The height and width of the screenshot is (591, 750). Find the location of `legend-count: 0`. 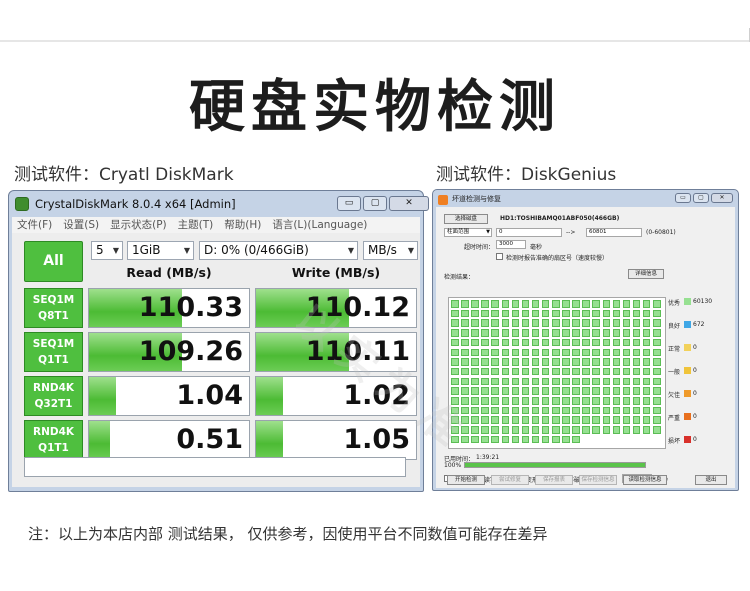

legend-count: 0 is located at coordinates (695, 347).